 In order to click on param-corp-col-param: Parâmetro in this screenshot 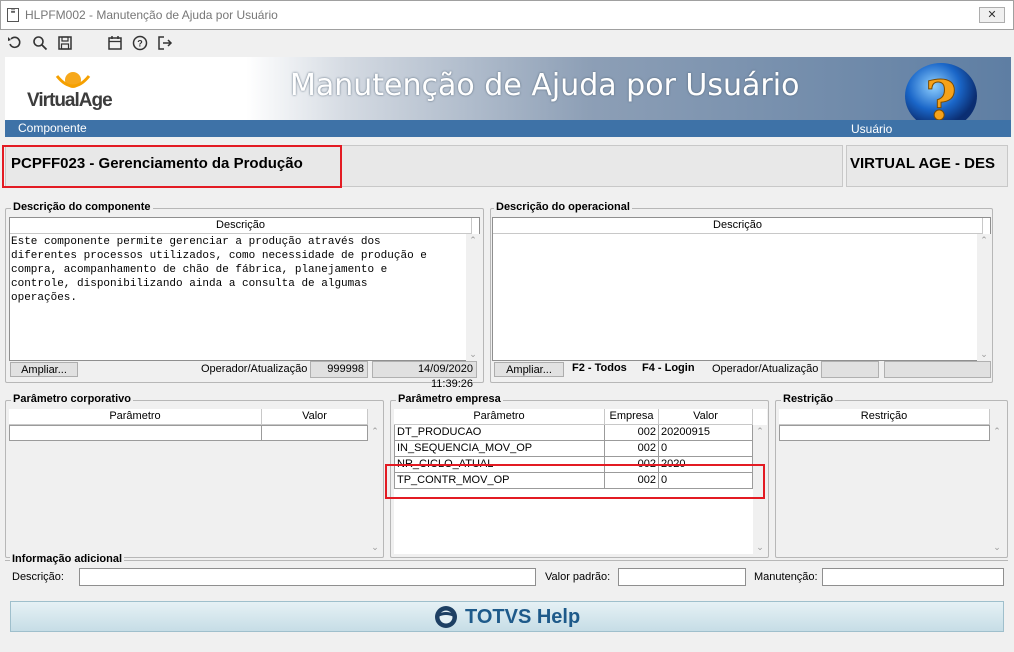, I will do `click(135, 417)`.